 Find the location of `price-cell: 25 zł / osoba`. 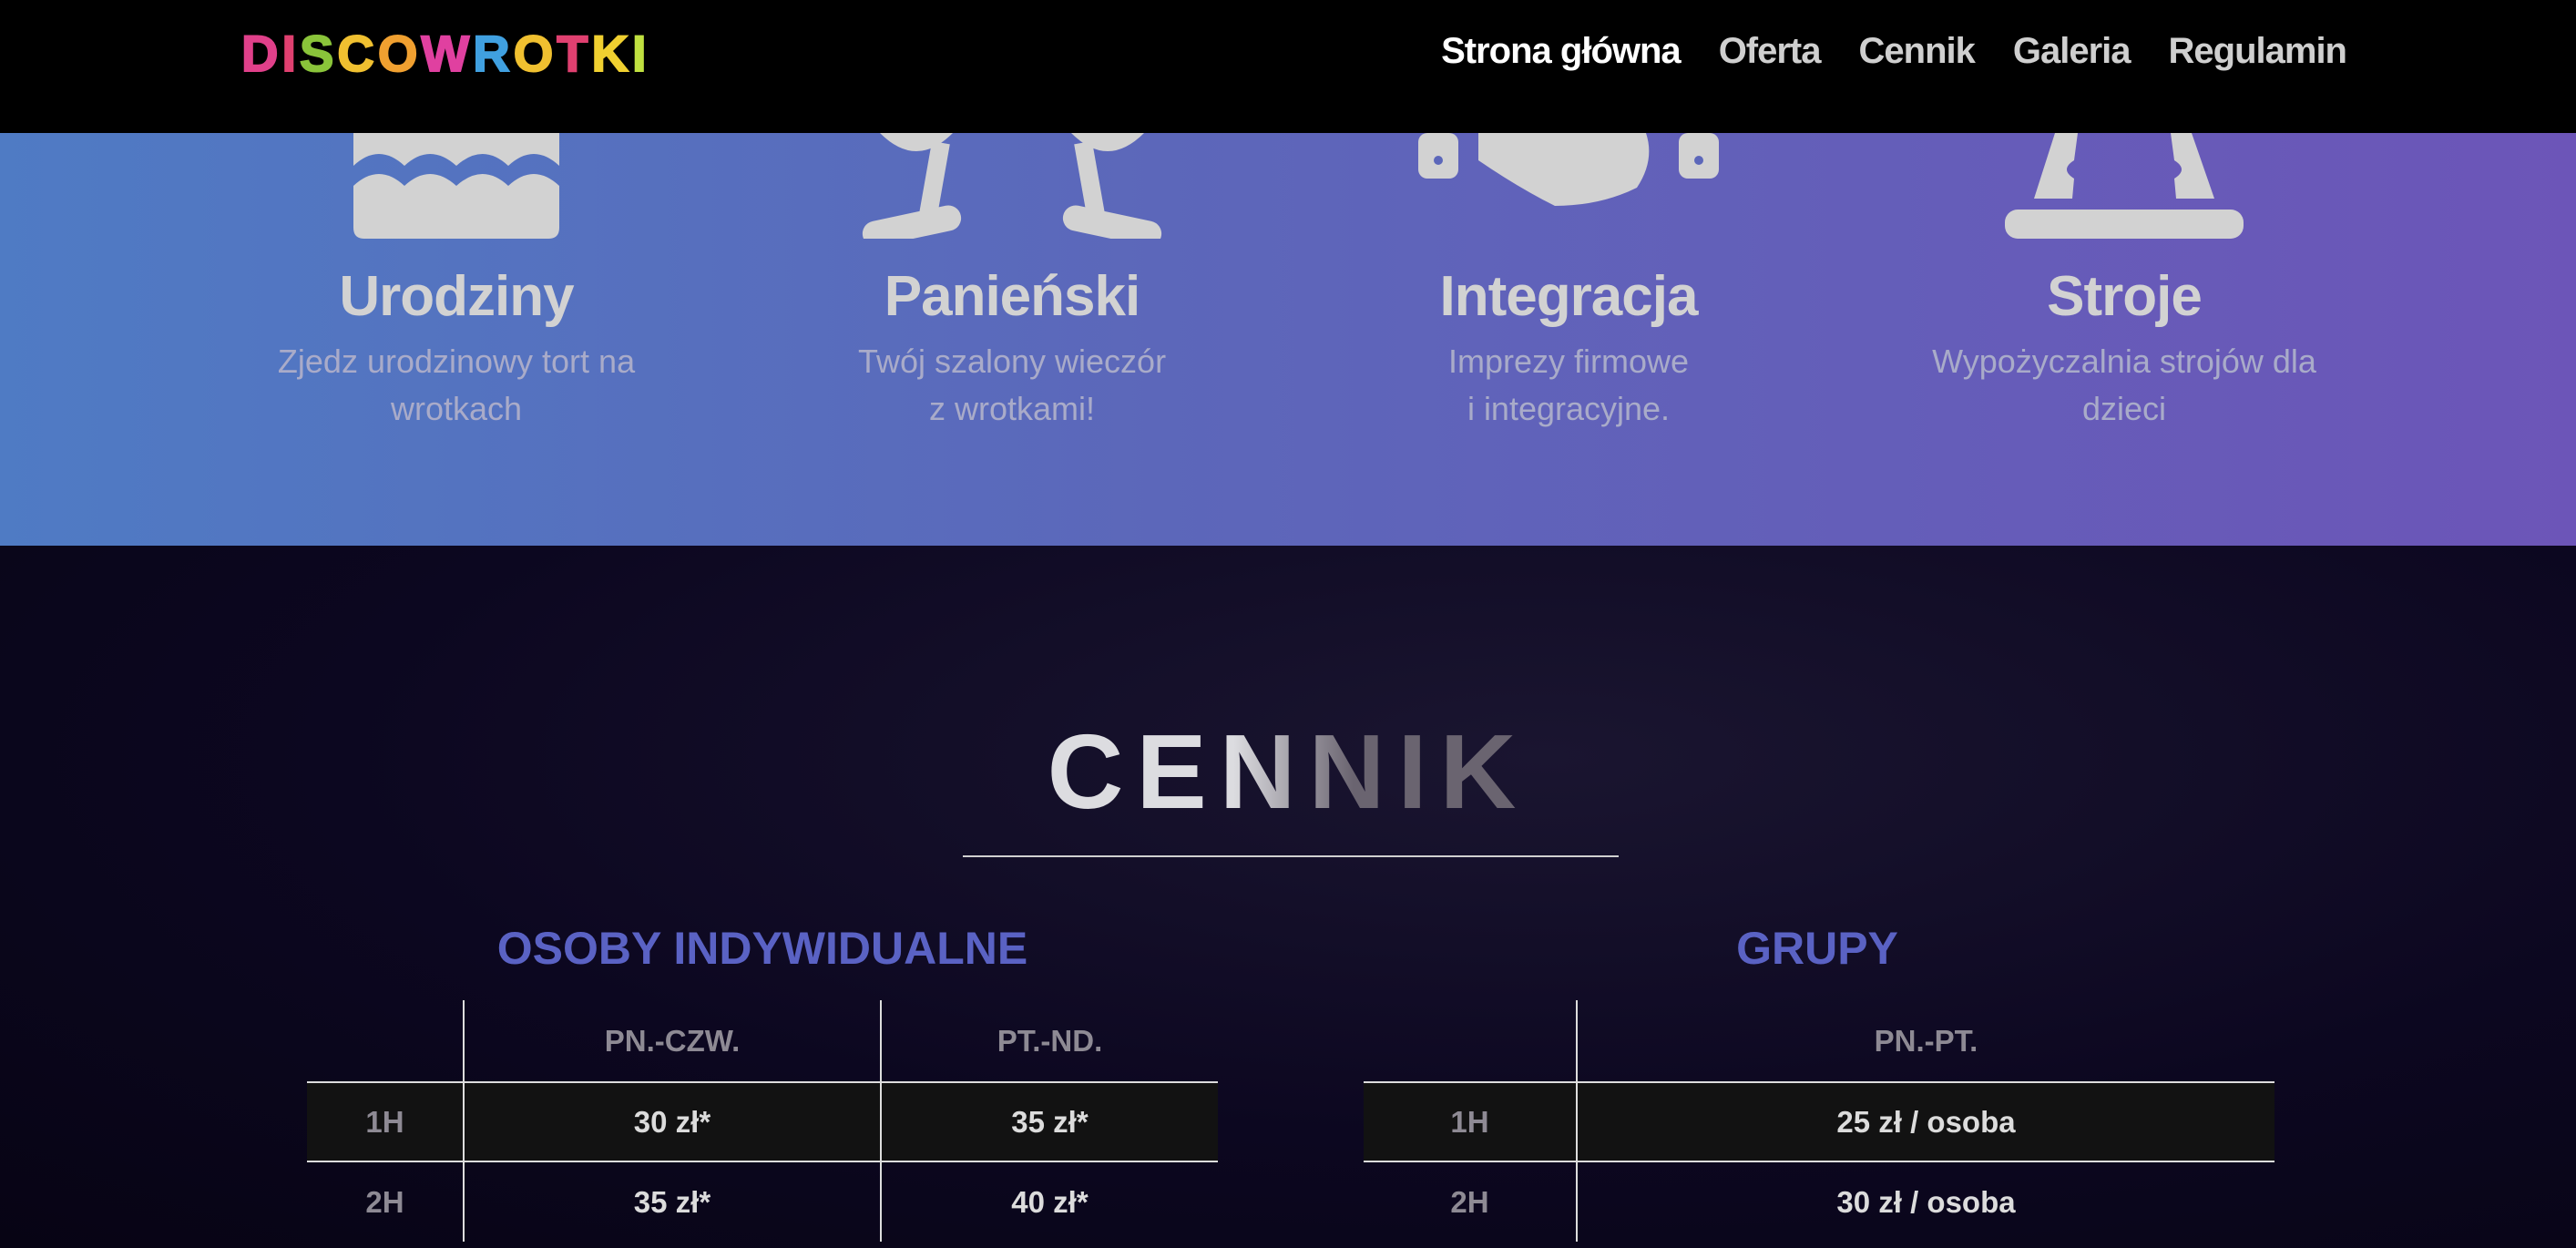

price-cell: 25 zł / osoba is located at coordinates (1925, 1122).